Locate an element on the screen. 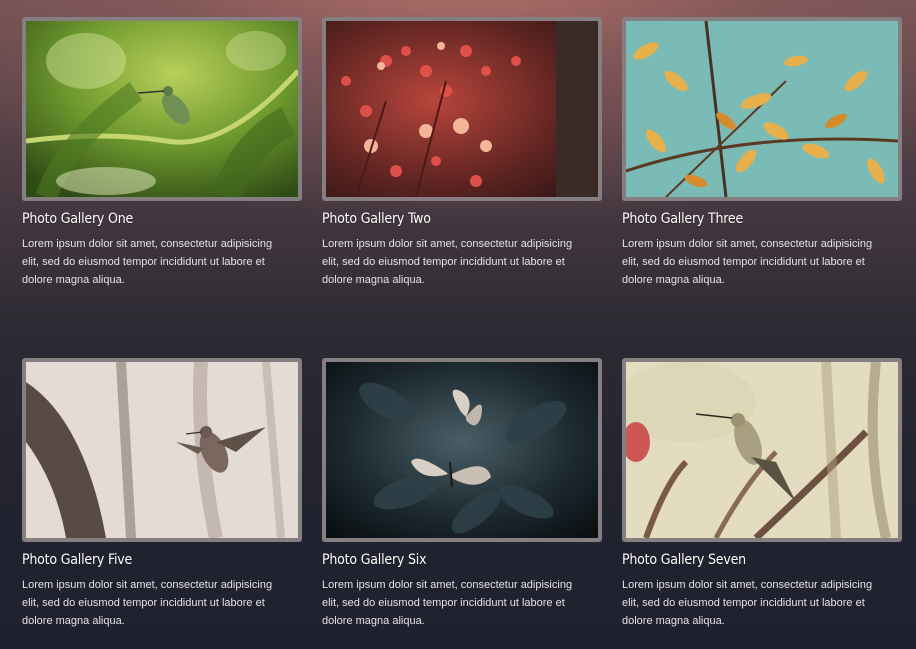  gallery-title: Photo Gallery Three is located at coordinates (762, 219).